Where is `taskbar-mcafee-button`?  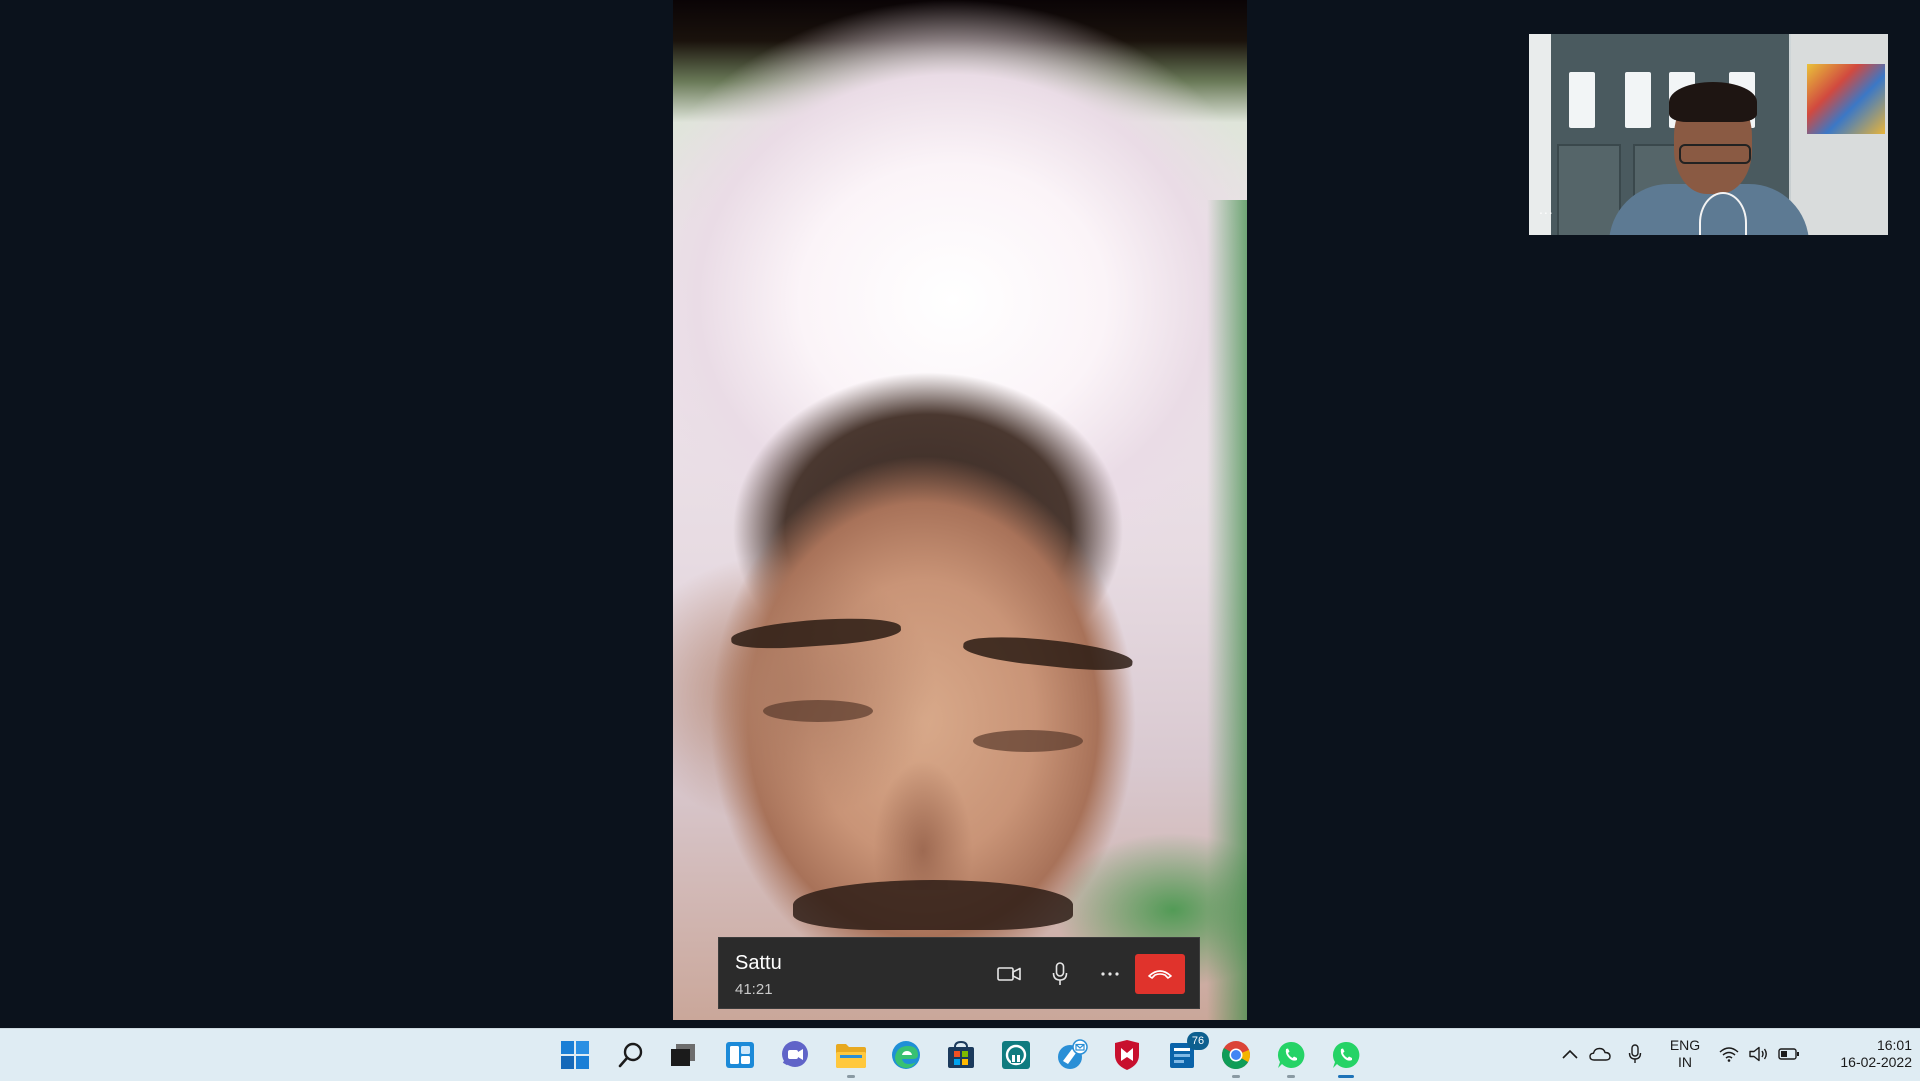 taskbar-mcafee-button is located at coordinates (1127, 1055).